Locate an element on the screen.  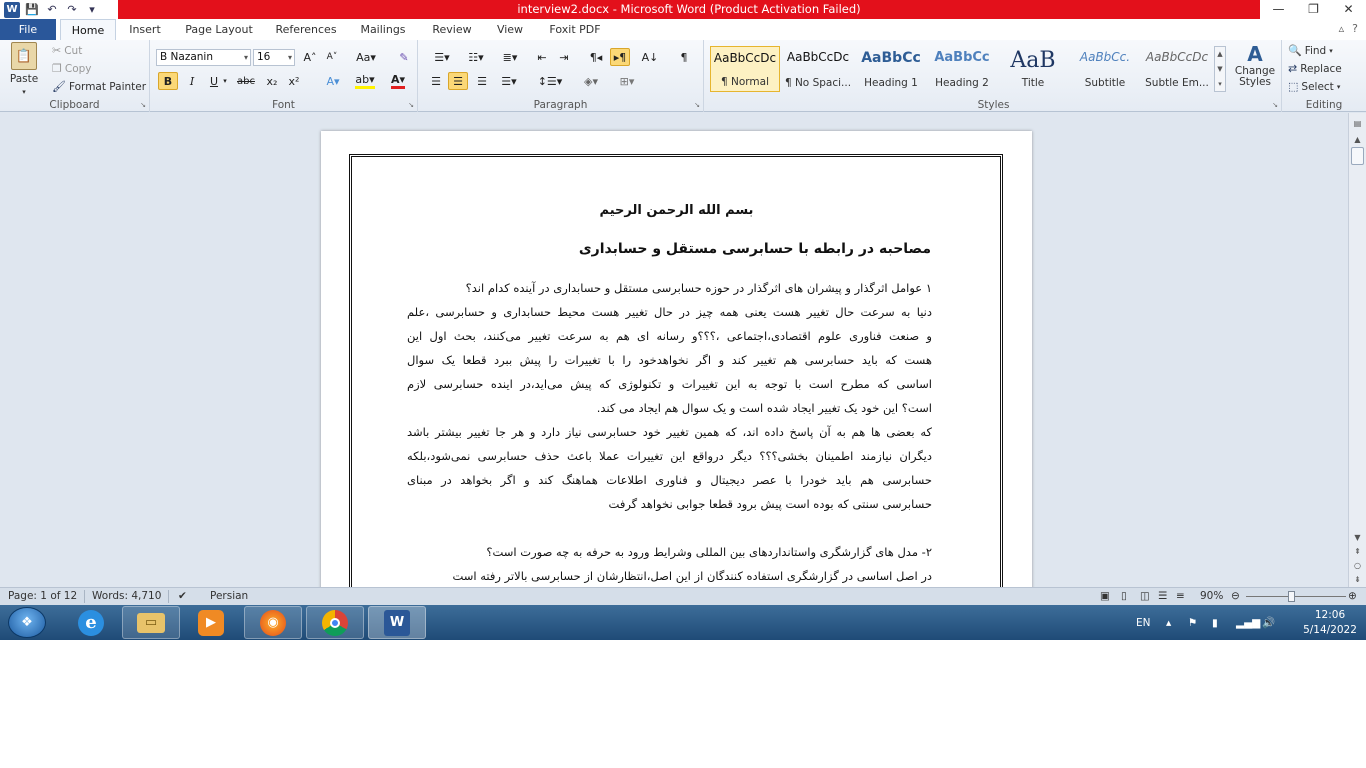
font-name-combo: B Nazanin ▾ is located at coordinates (203, 57).